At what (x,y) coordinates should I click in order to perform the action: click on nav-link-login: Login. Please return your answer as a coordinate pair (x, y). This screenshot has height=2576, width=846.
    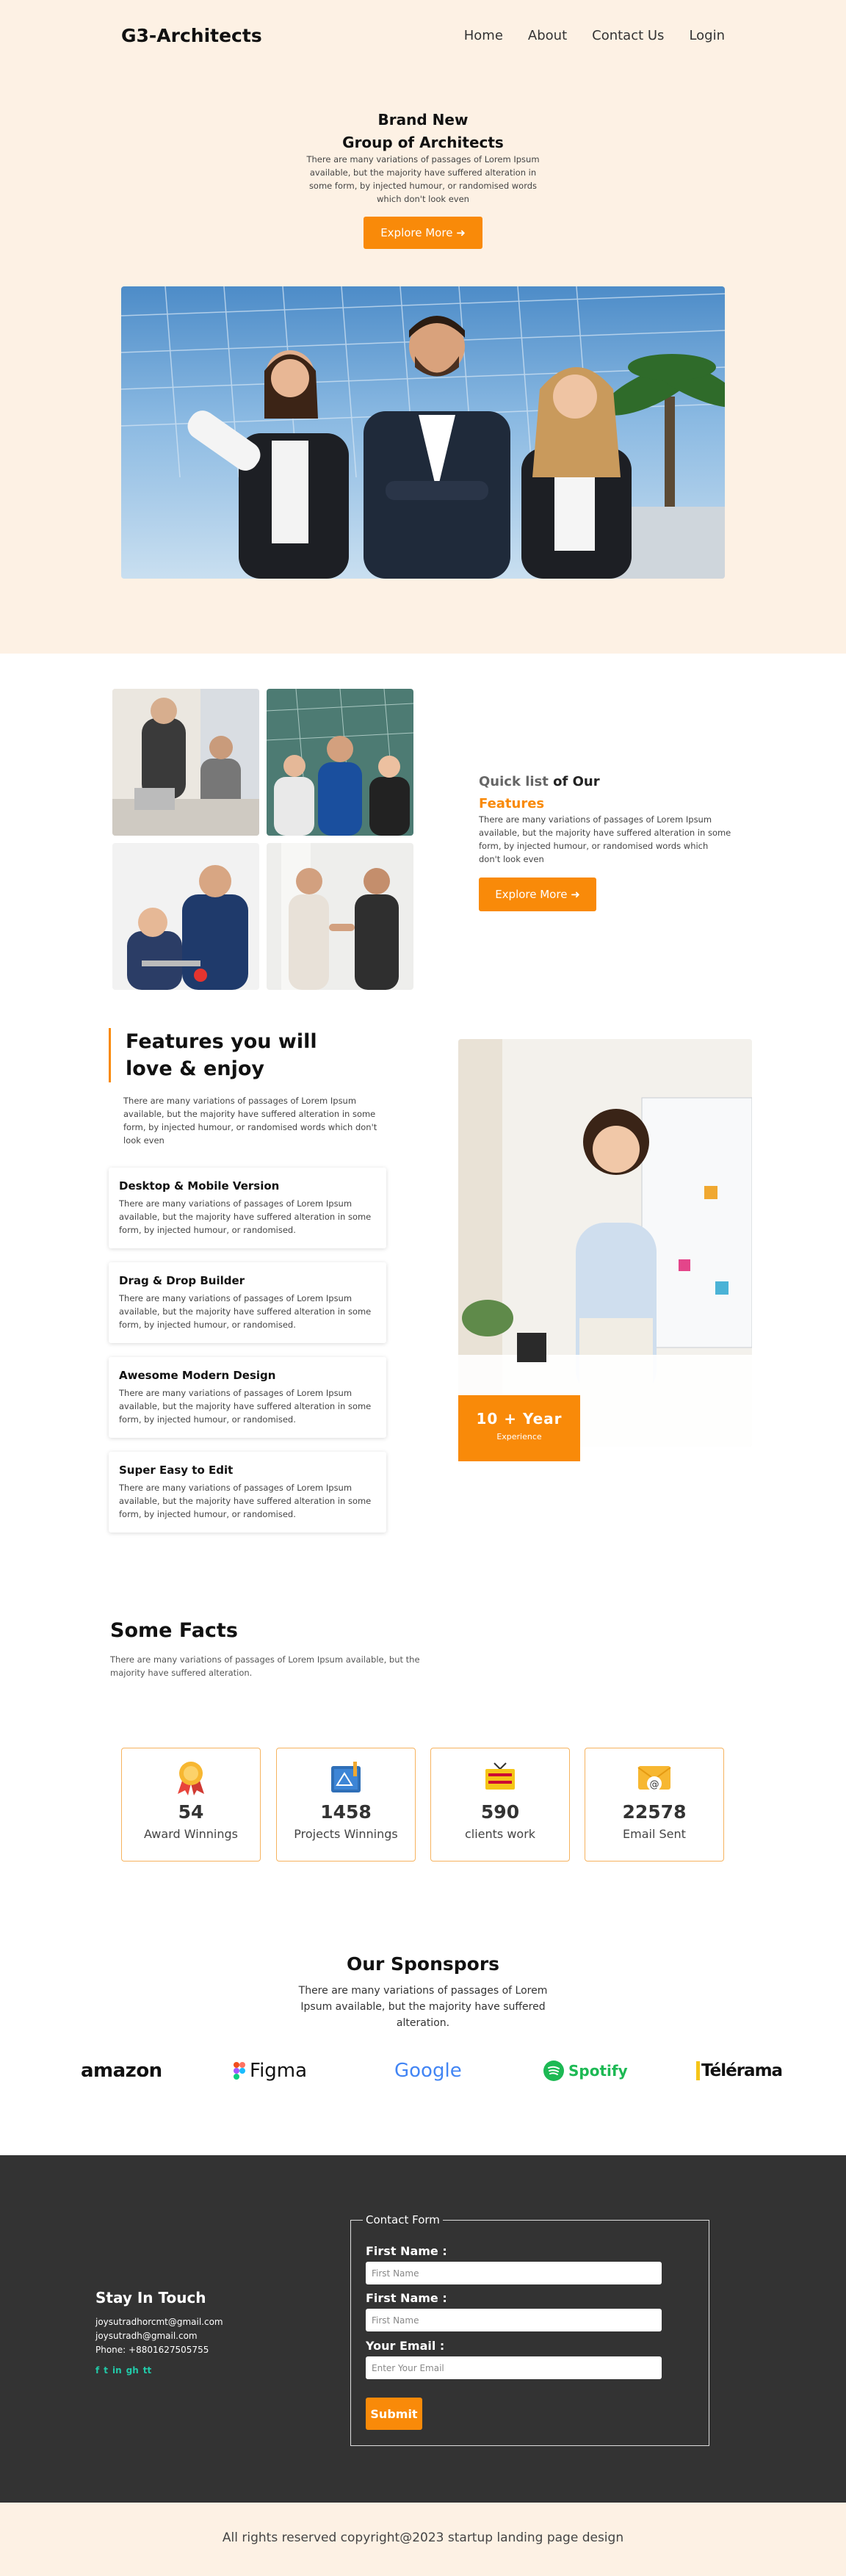
    Looking at the image, I should click on (707, 35).